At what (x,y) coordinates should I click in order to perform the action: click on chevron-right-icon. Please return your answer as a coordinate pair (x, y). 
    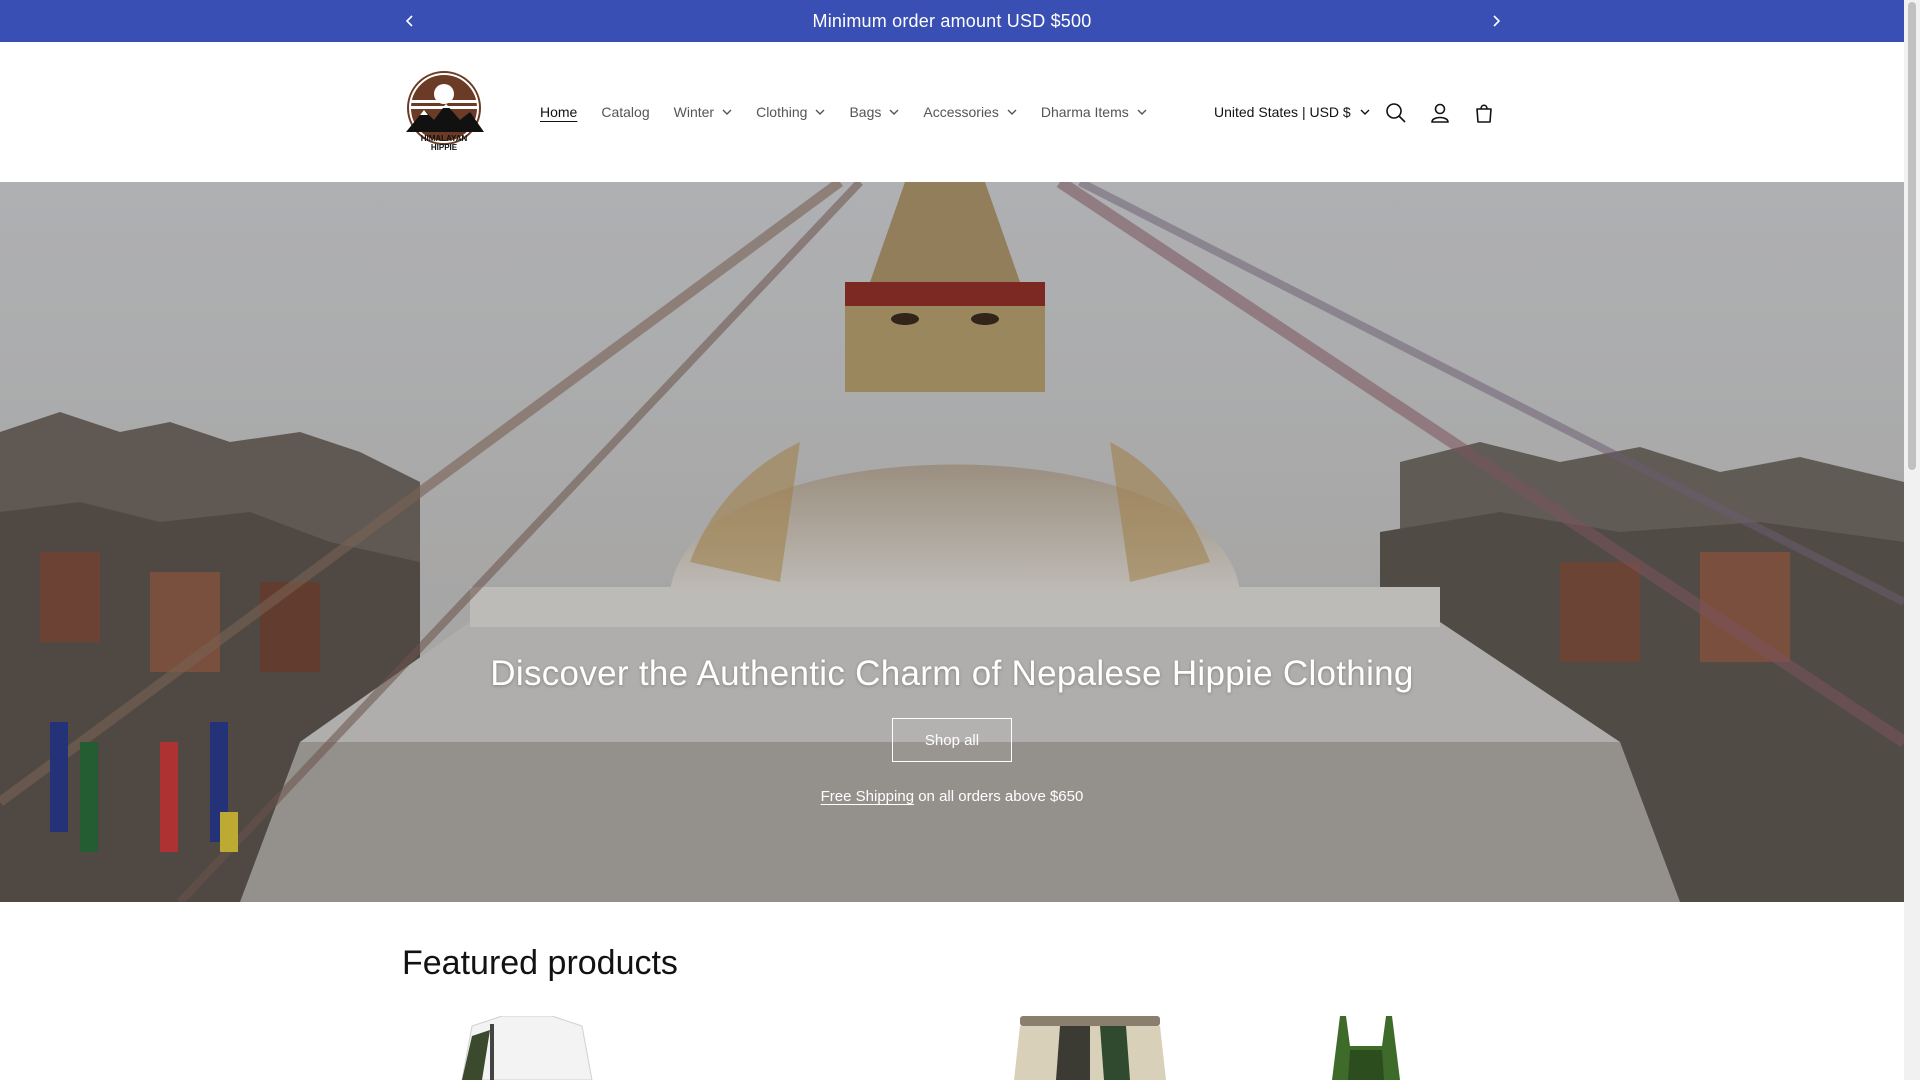
    Looking at the image, I should click on (1497, 21).